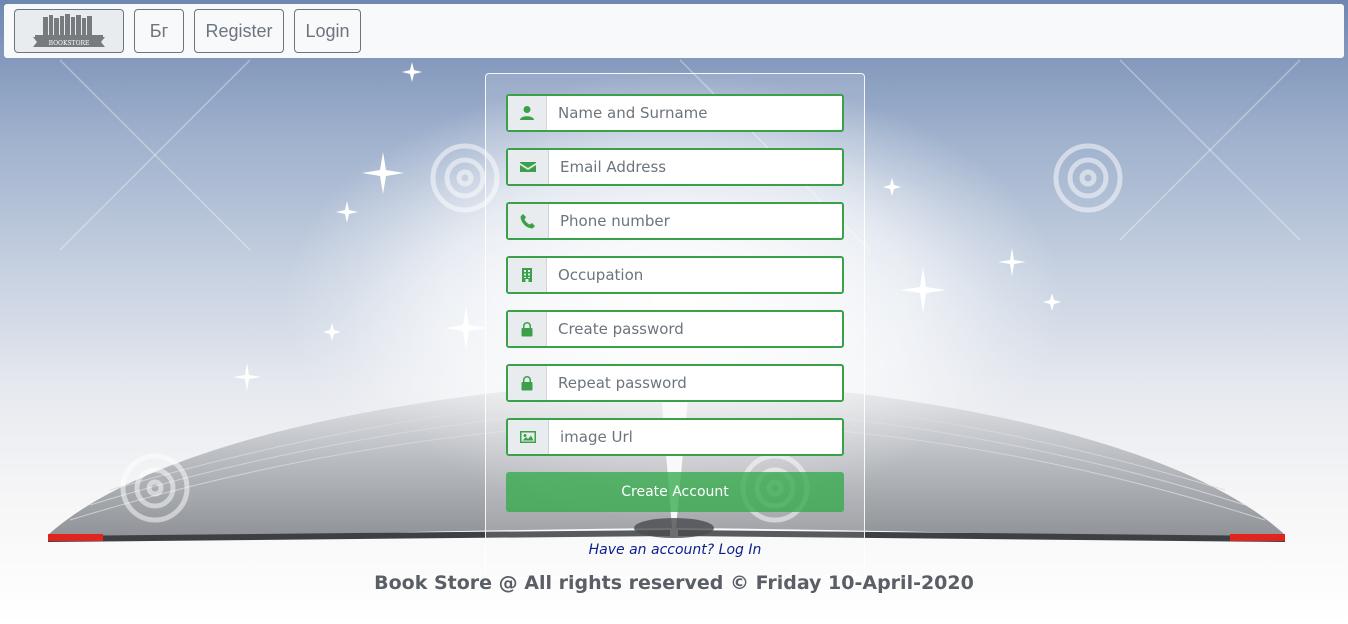 The image size is (1348, 624). I want to click on phone-input-group, so click(675, 221).